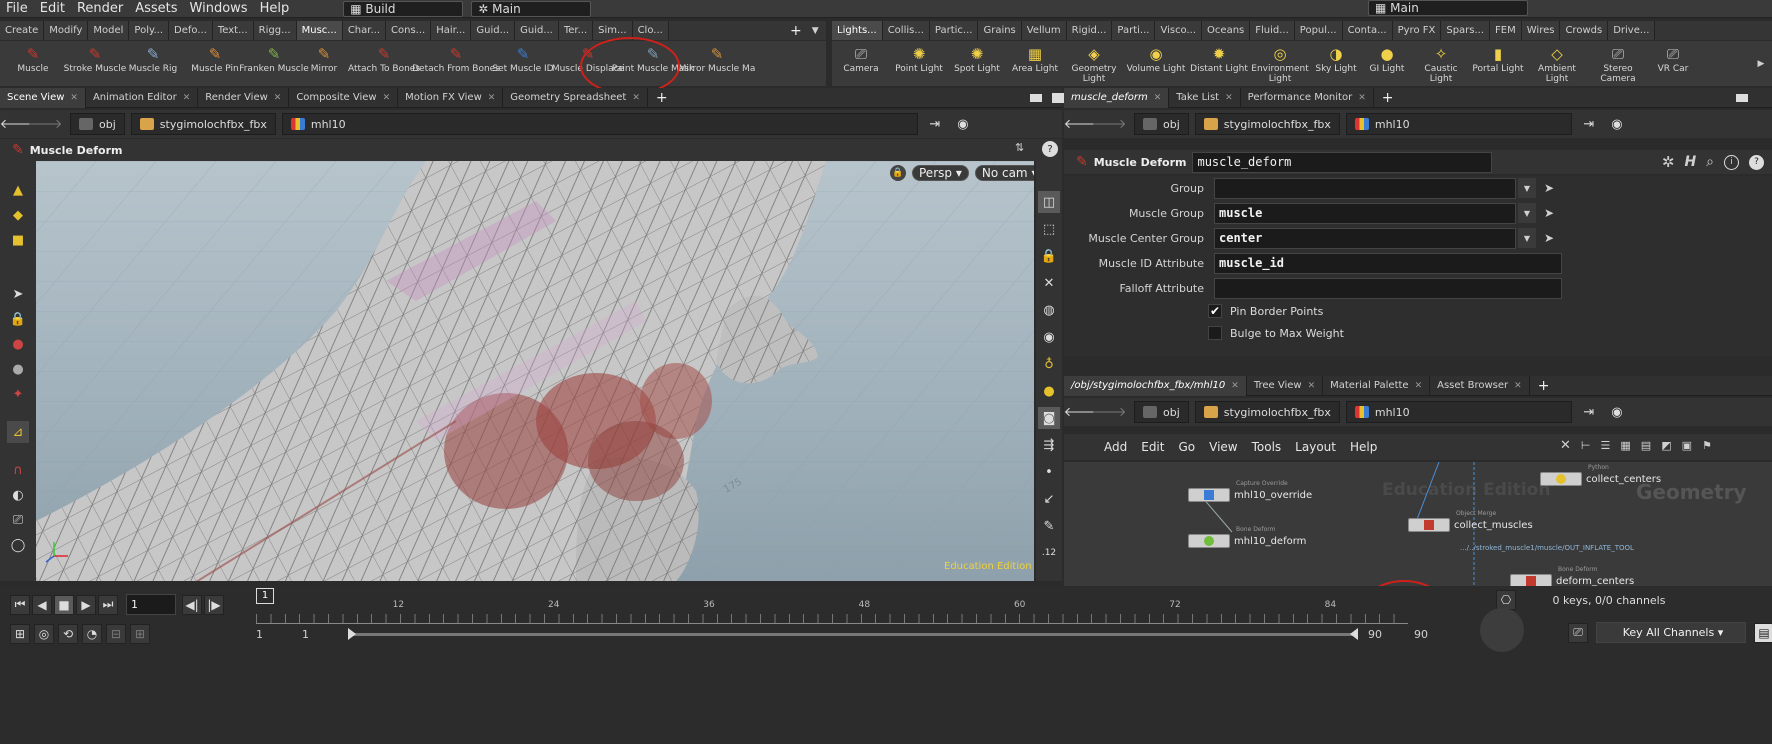 The width and height of the screenshot is (1772, 744). What do you see at coordinates (214, 604) in the screenshot?
I see `next-key-icon: |▶` at bounding box center [214, 604].